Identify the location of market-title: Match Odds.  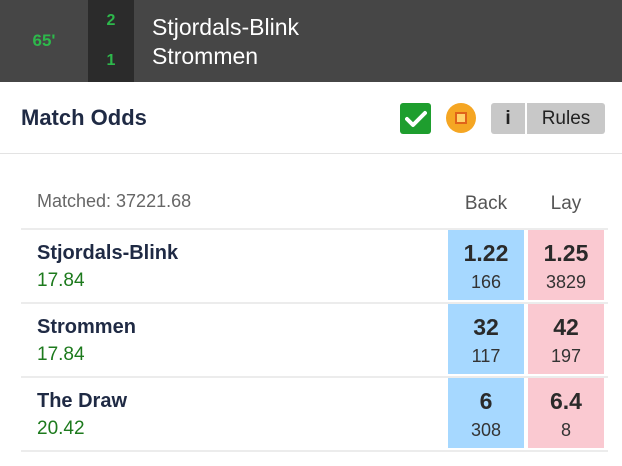
(84, 117).